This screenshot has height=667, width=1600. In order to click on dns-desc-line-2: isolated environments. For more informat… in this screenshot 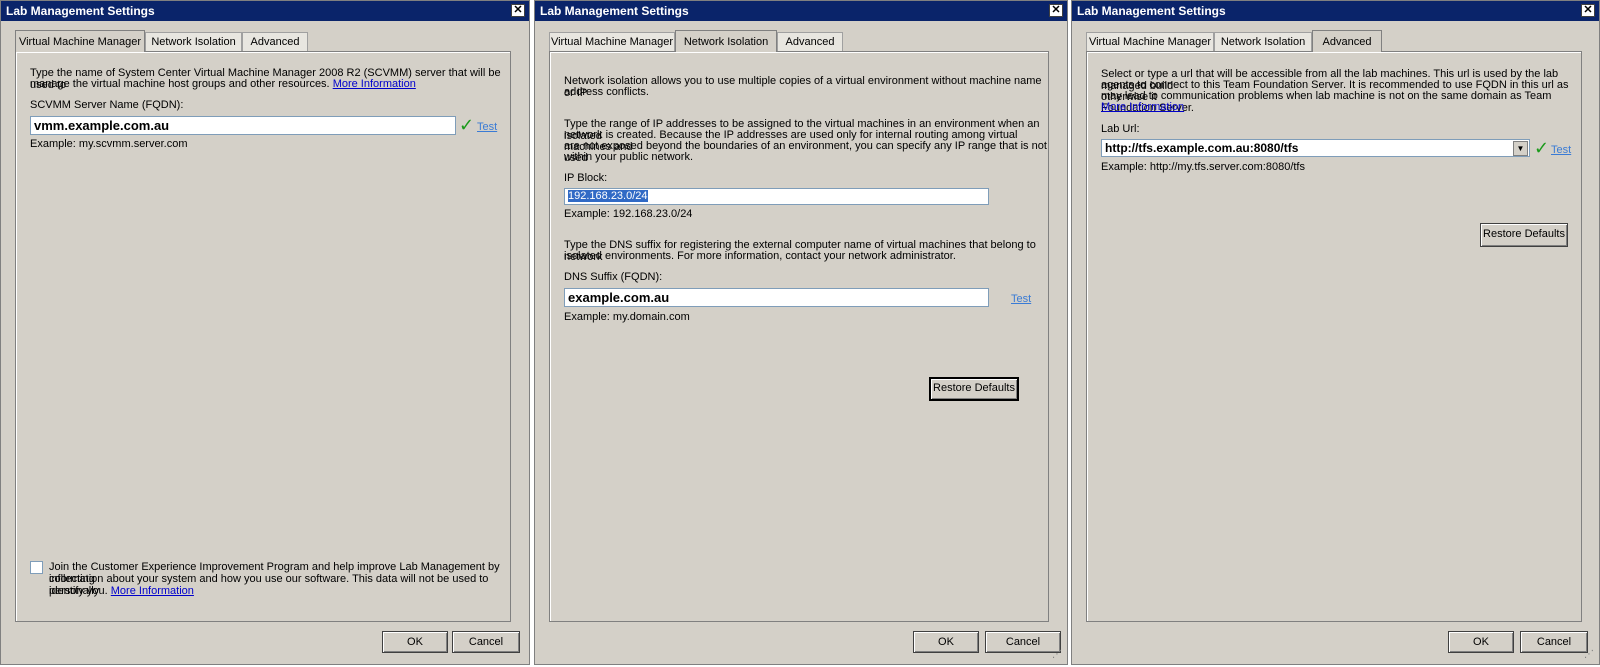, I will do `click(760, 256)`.